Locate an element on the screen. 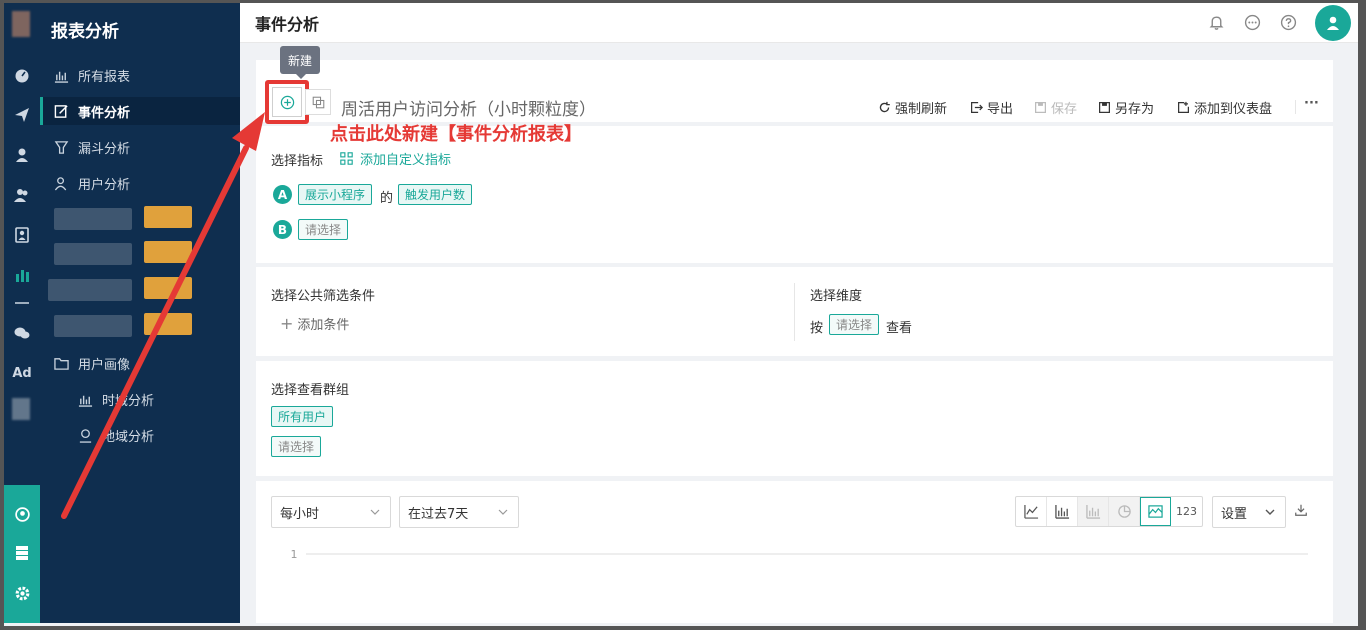 Image resolution: width=1366 pixels, height=630 pixels. edit-icon is located at coordinates (61, 111).